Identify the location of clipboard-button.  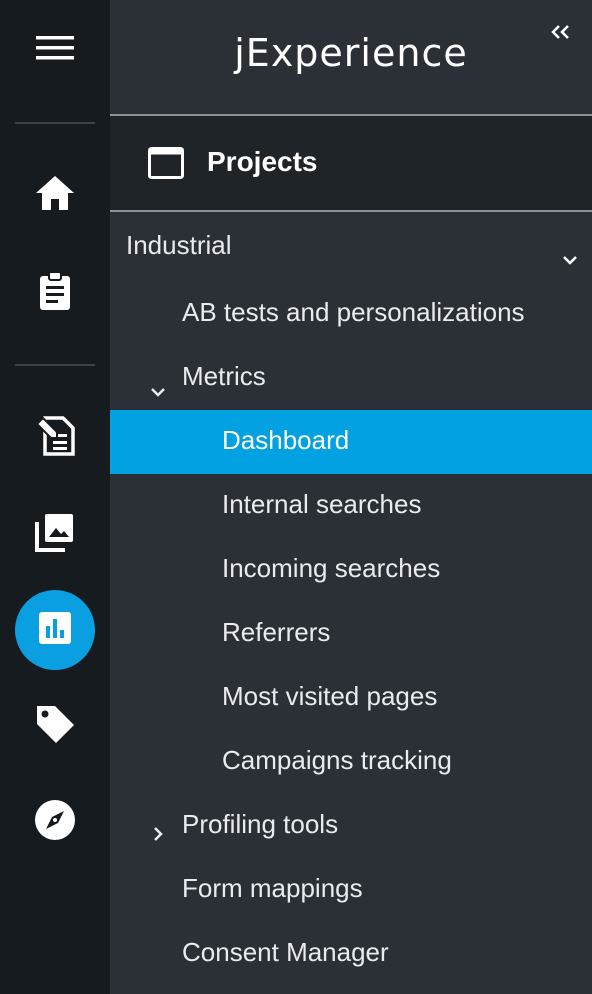
(55, 293).